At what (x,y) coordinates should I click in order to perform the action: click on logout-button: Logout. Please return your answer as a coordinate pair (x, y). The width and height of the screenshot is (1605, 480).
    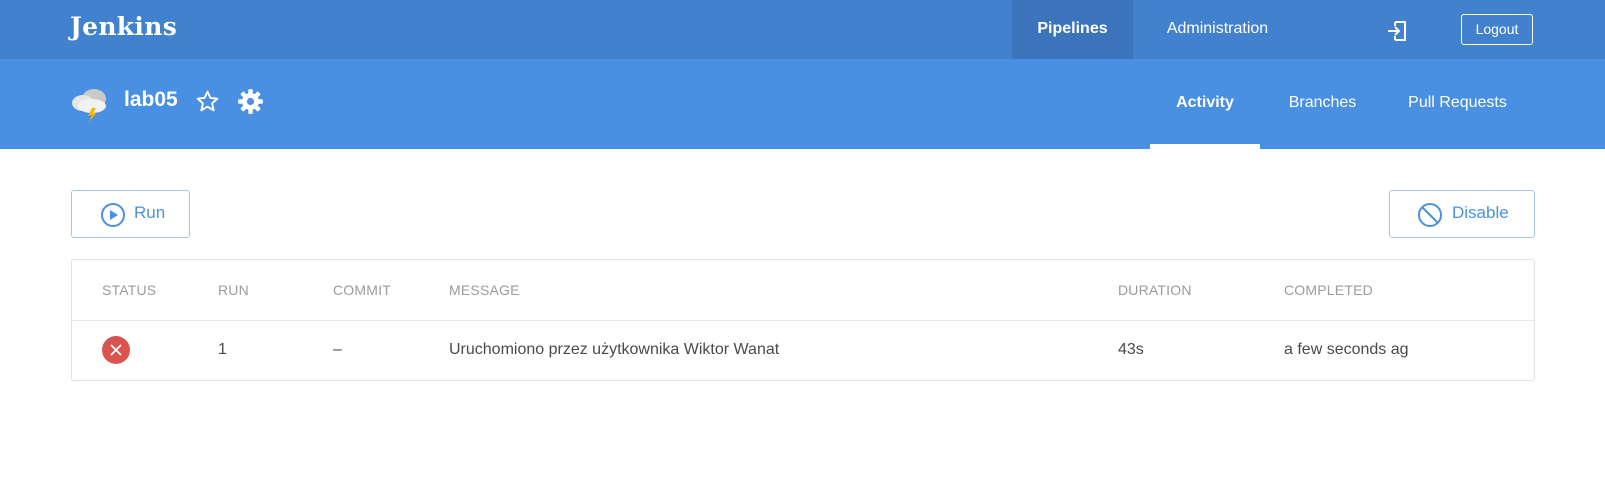
    Looking at the image, I should click on (1497, 29).